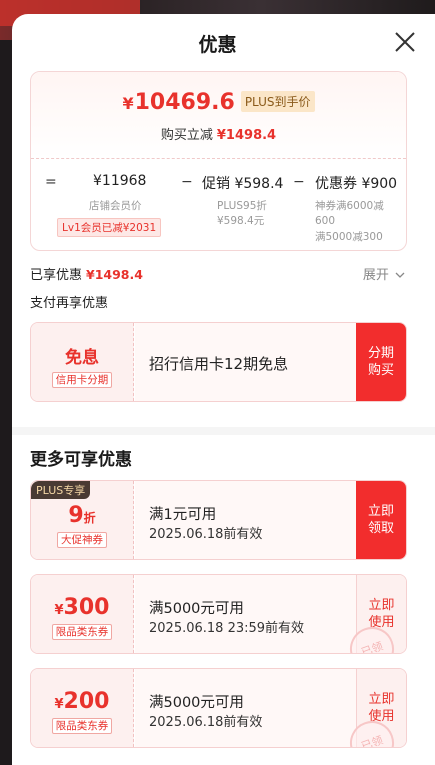 The width and height of the screenshot is (435, 765). What do you see at coordinates (349, 237) in the screenshot?
I see `coupon-detail: 满5000减300` at bounding box center [349, 237].